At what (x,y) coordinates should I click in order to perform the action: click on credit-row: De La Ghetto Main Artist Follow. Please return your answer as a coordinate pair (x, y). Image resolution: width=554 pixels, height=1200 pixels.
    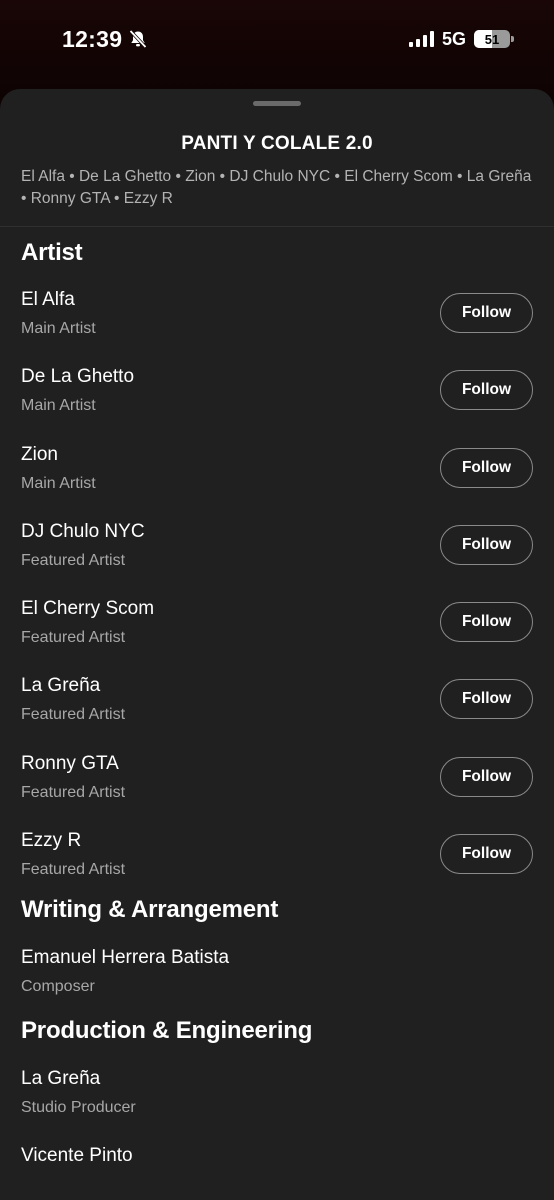
    Looking at the image, I should click on (277, 404).